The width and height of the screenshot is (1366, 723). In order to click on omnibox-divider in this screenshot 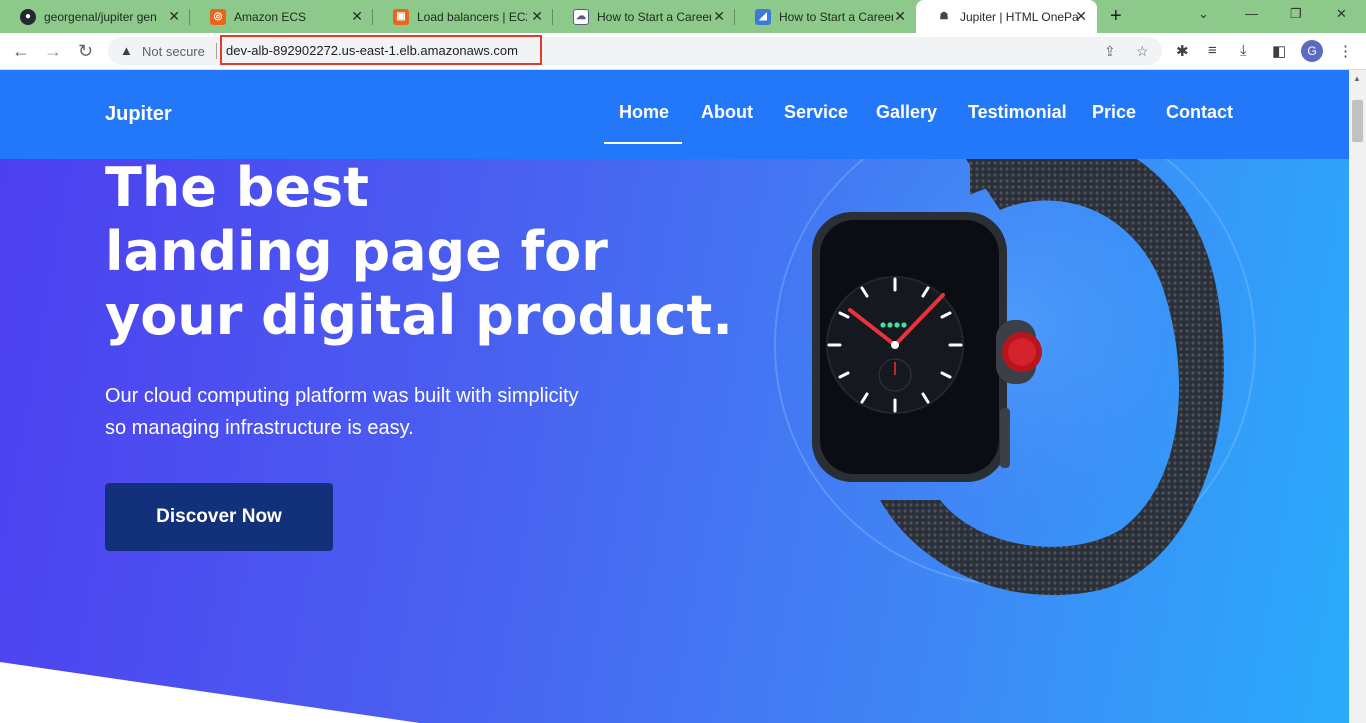, I will do `click(216, 51)`.